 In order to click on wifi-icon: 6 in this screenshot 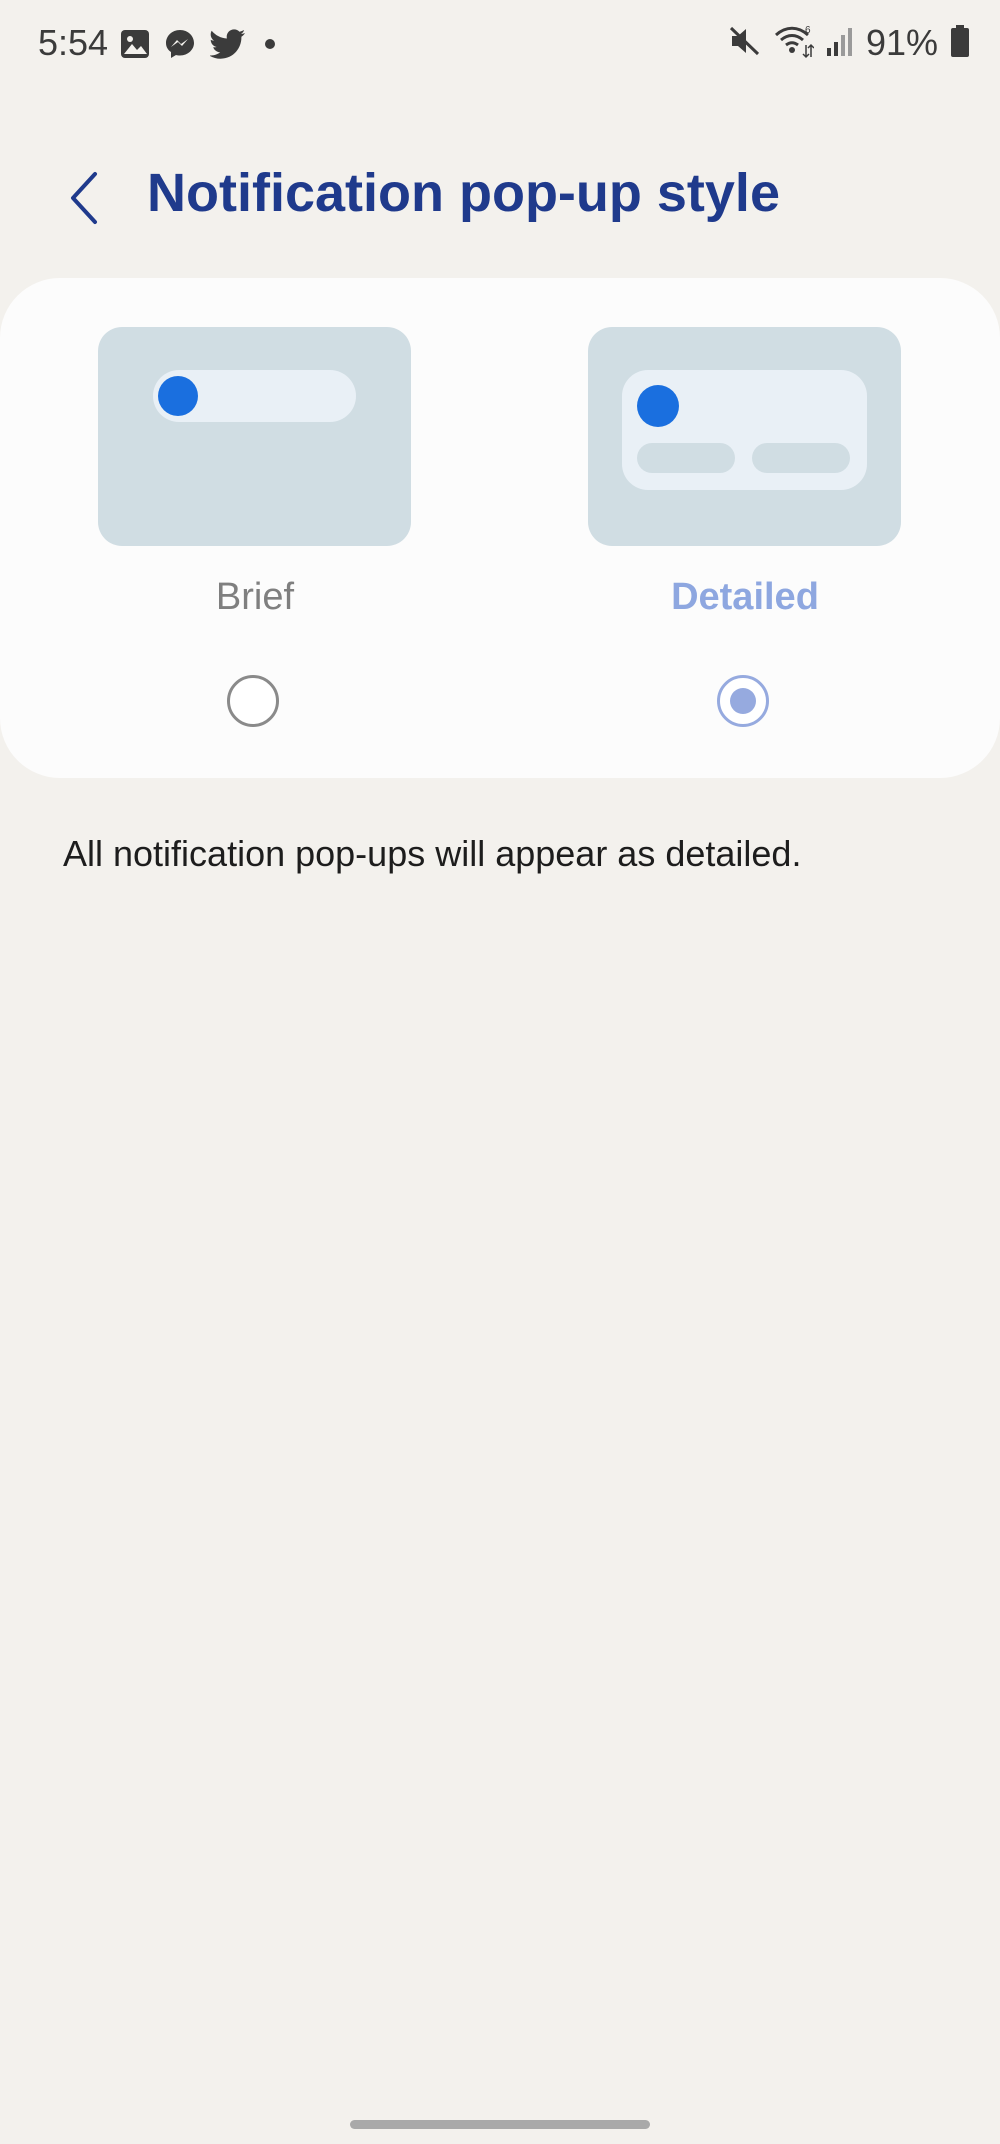, I will do `click(794, 43)`.